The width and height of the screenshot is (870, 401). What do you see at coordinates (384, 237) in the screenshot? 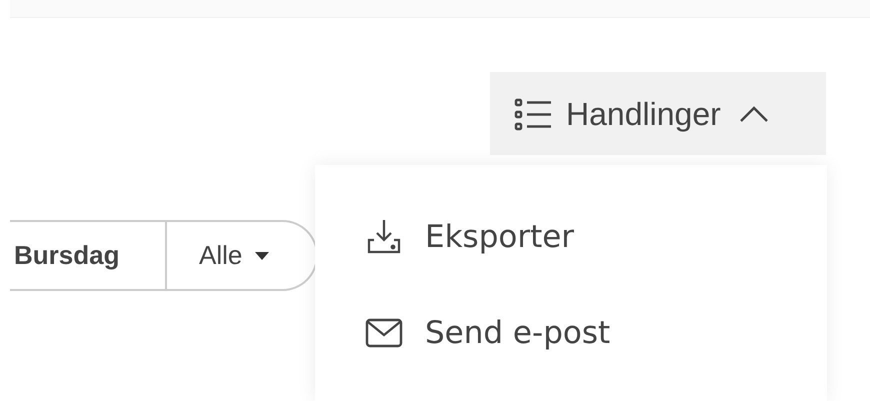
I see `download-tray-icon` at bounding box center [384, 237].